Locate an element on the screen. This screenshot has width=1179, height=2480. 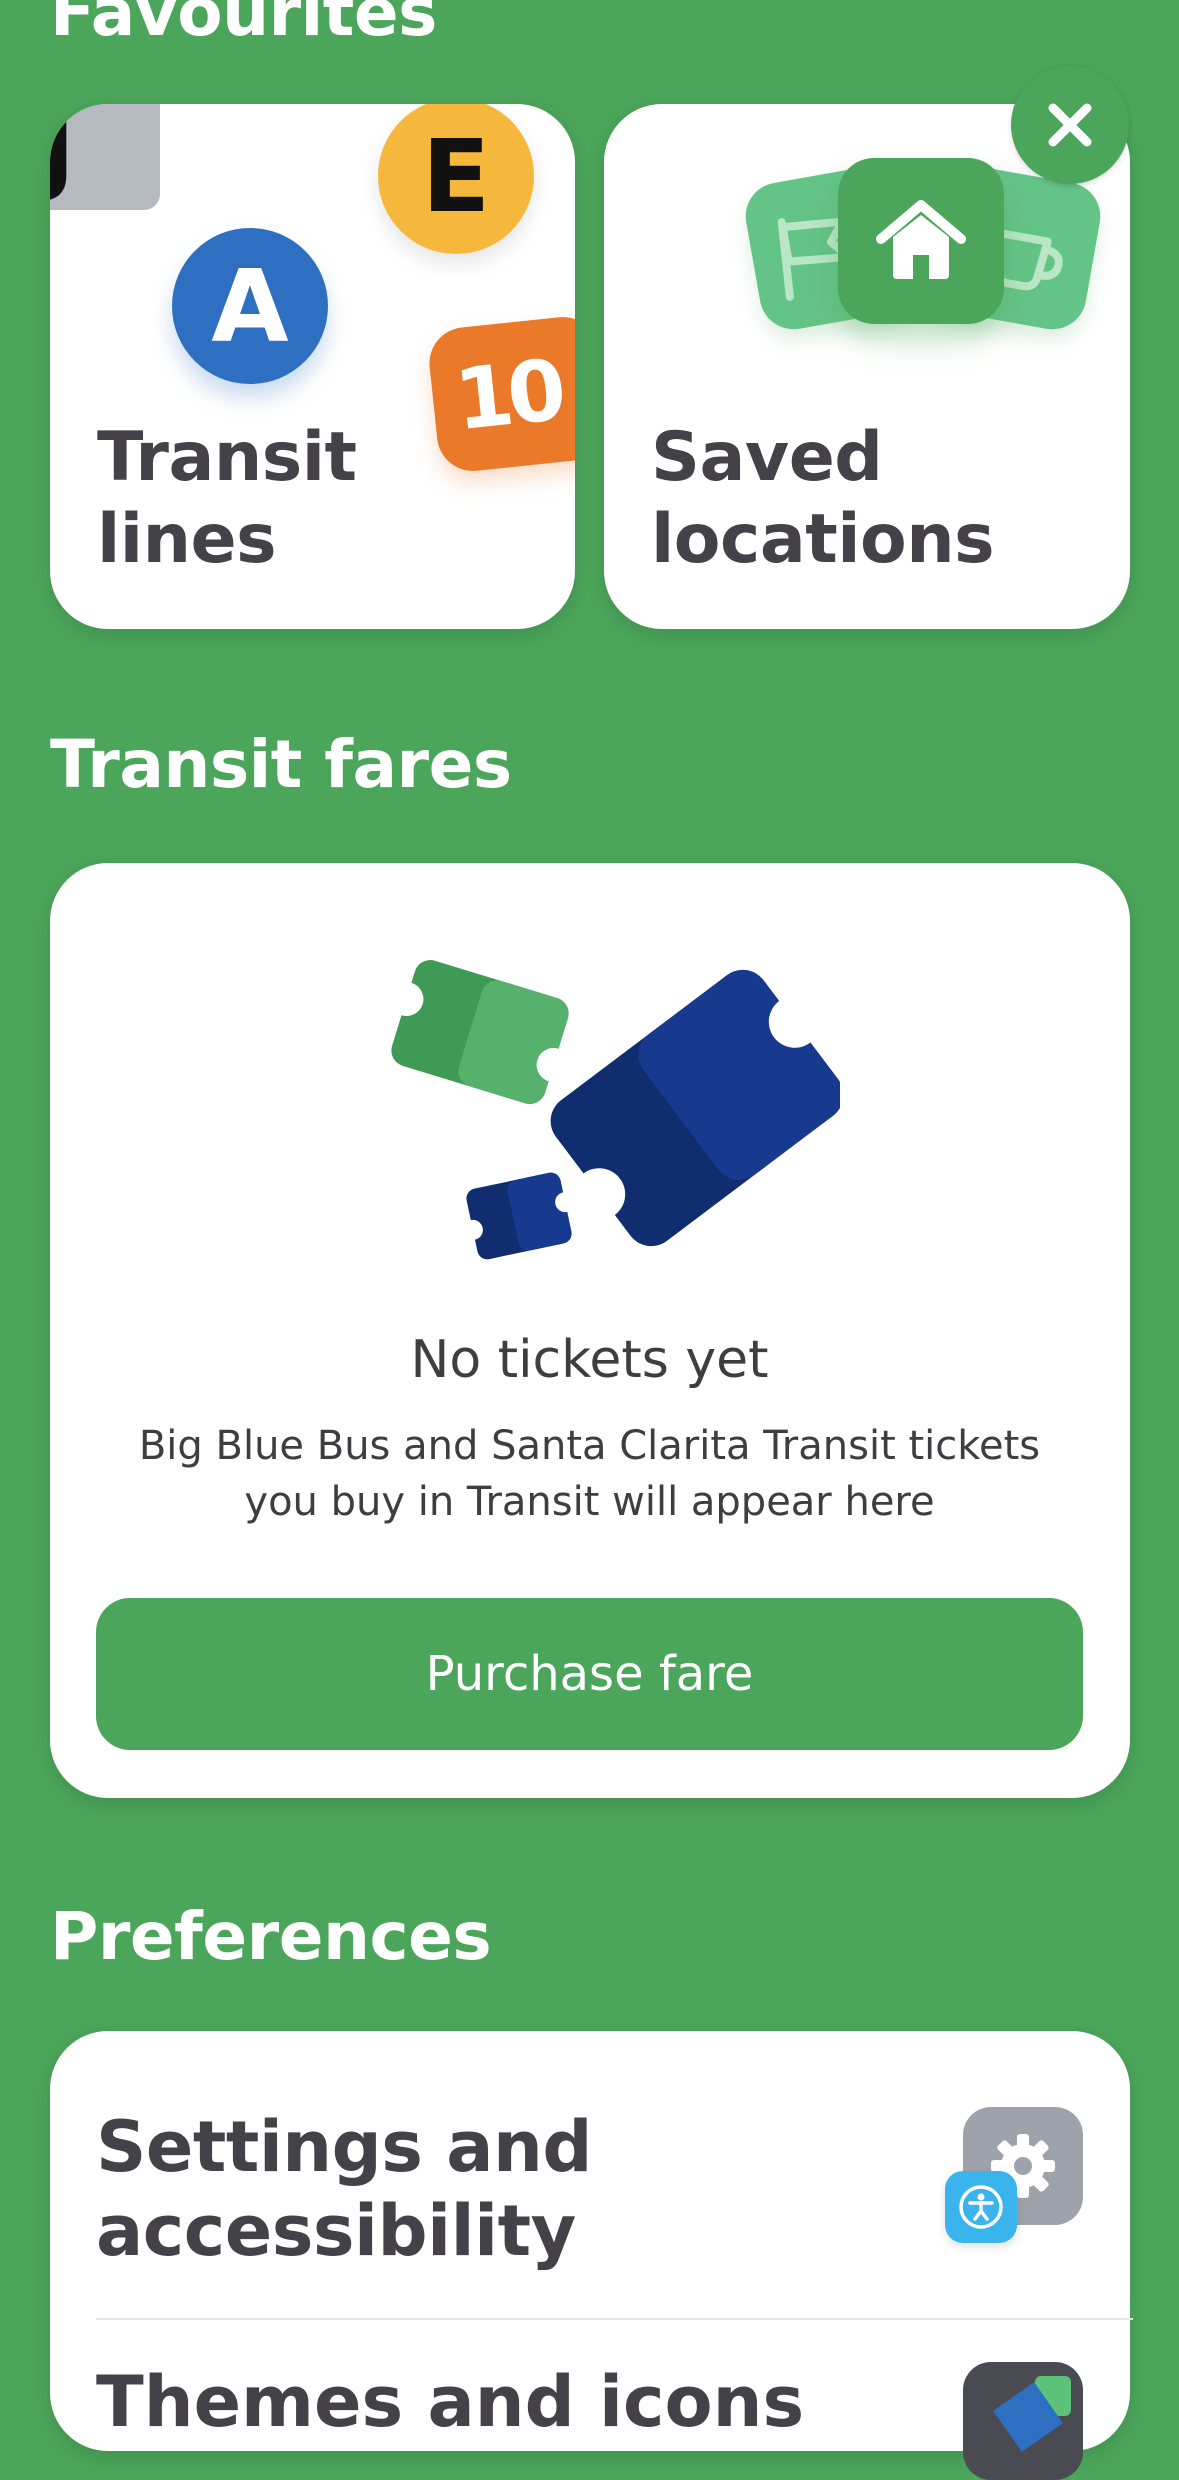
purchase-fare-button: Purchase fare is located at coordinates (589, 1674).